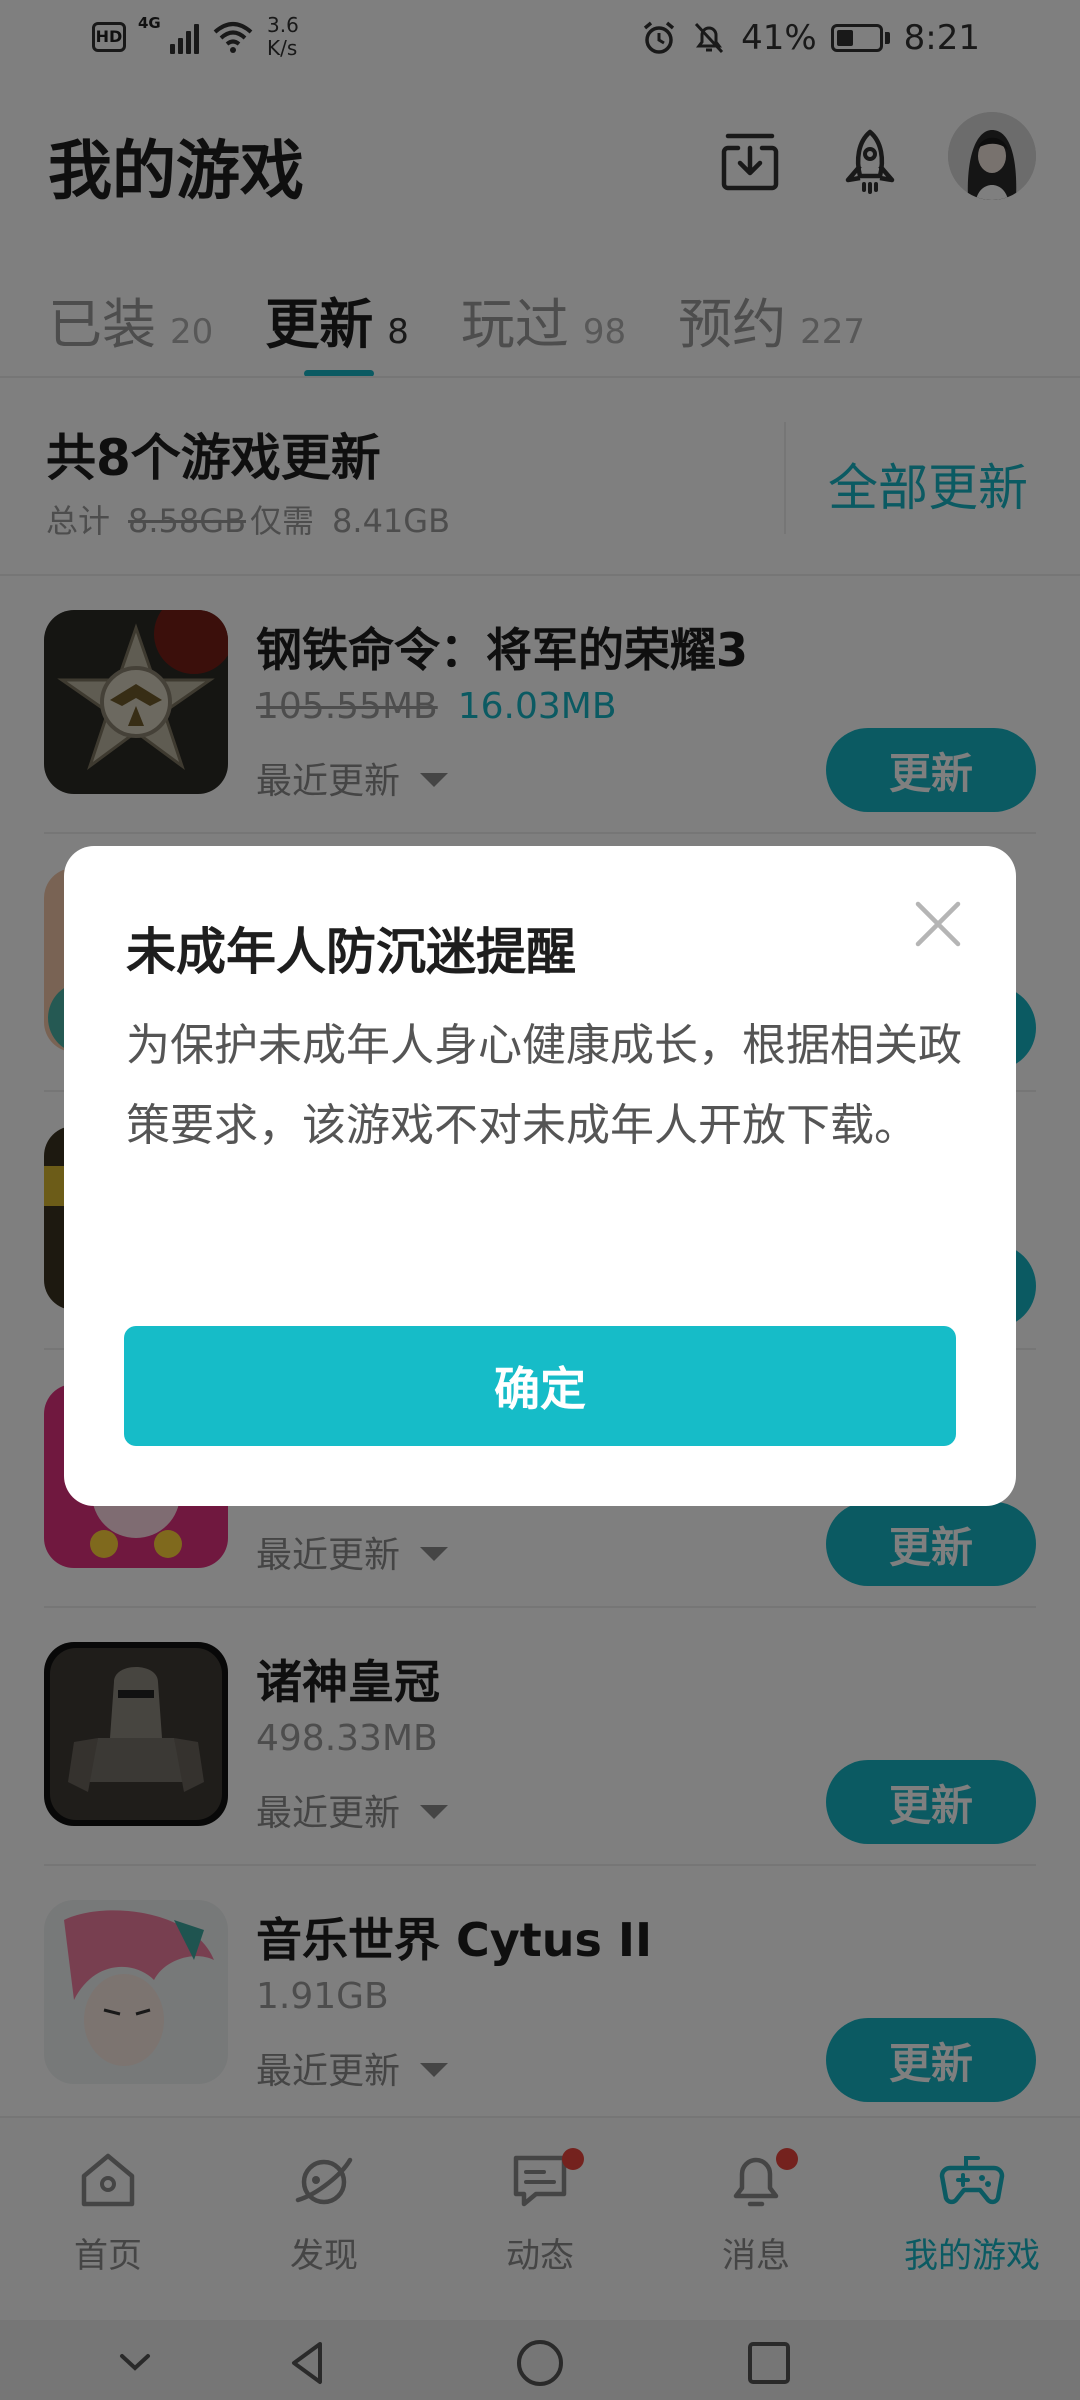 The height and width of the screenshot is (2400, 1080). I want to click on close-icon, so click(938, 924).